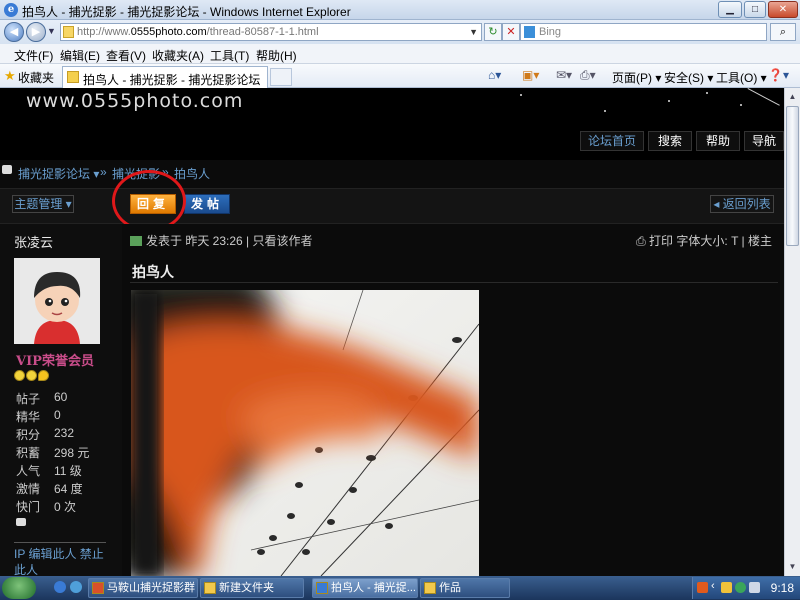 The height and width of the screenshot is (600, 800). I want to click on start-button, so click(19, 588).